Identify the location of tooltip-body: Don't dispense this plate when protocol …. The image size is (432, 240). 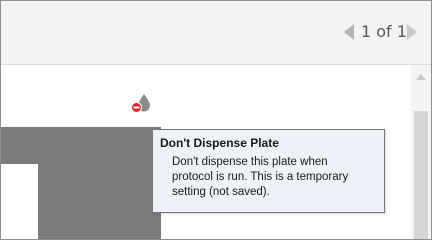
(274, 177).